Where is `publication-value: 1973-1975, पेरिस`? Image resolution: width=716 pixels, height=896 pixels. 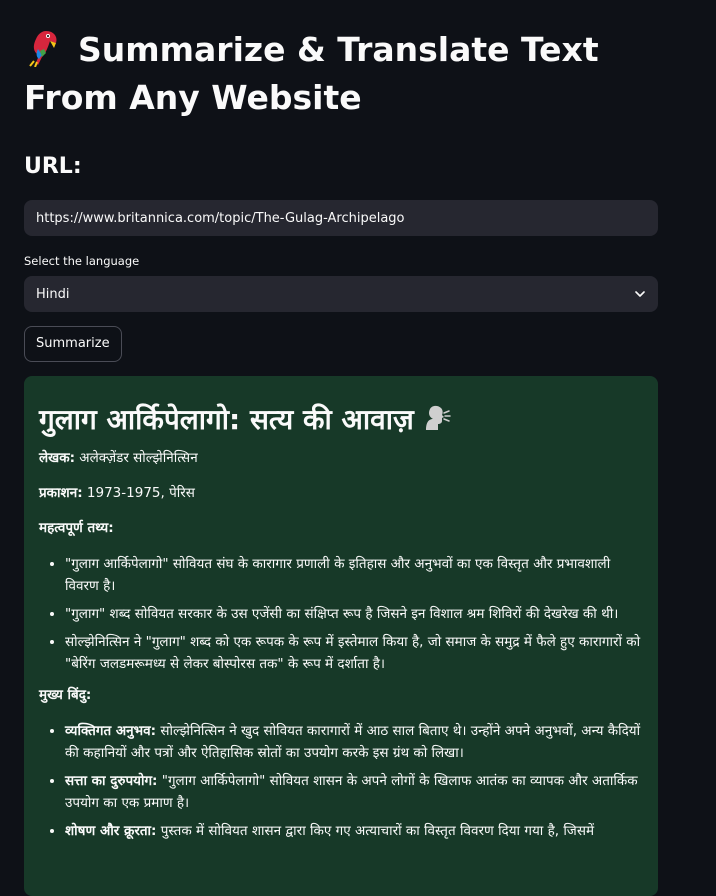 publication-value: 1973-1975, पेरिस is located at coordinates (138, 493).